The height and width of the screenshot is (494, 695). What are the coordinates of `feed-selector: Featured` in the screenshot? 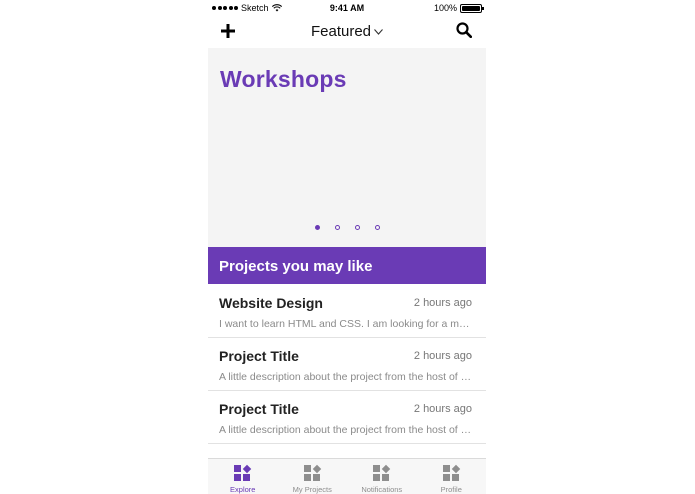 It's located at (347, 31).